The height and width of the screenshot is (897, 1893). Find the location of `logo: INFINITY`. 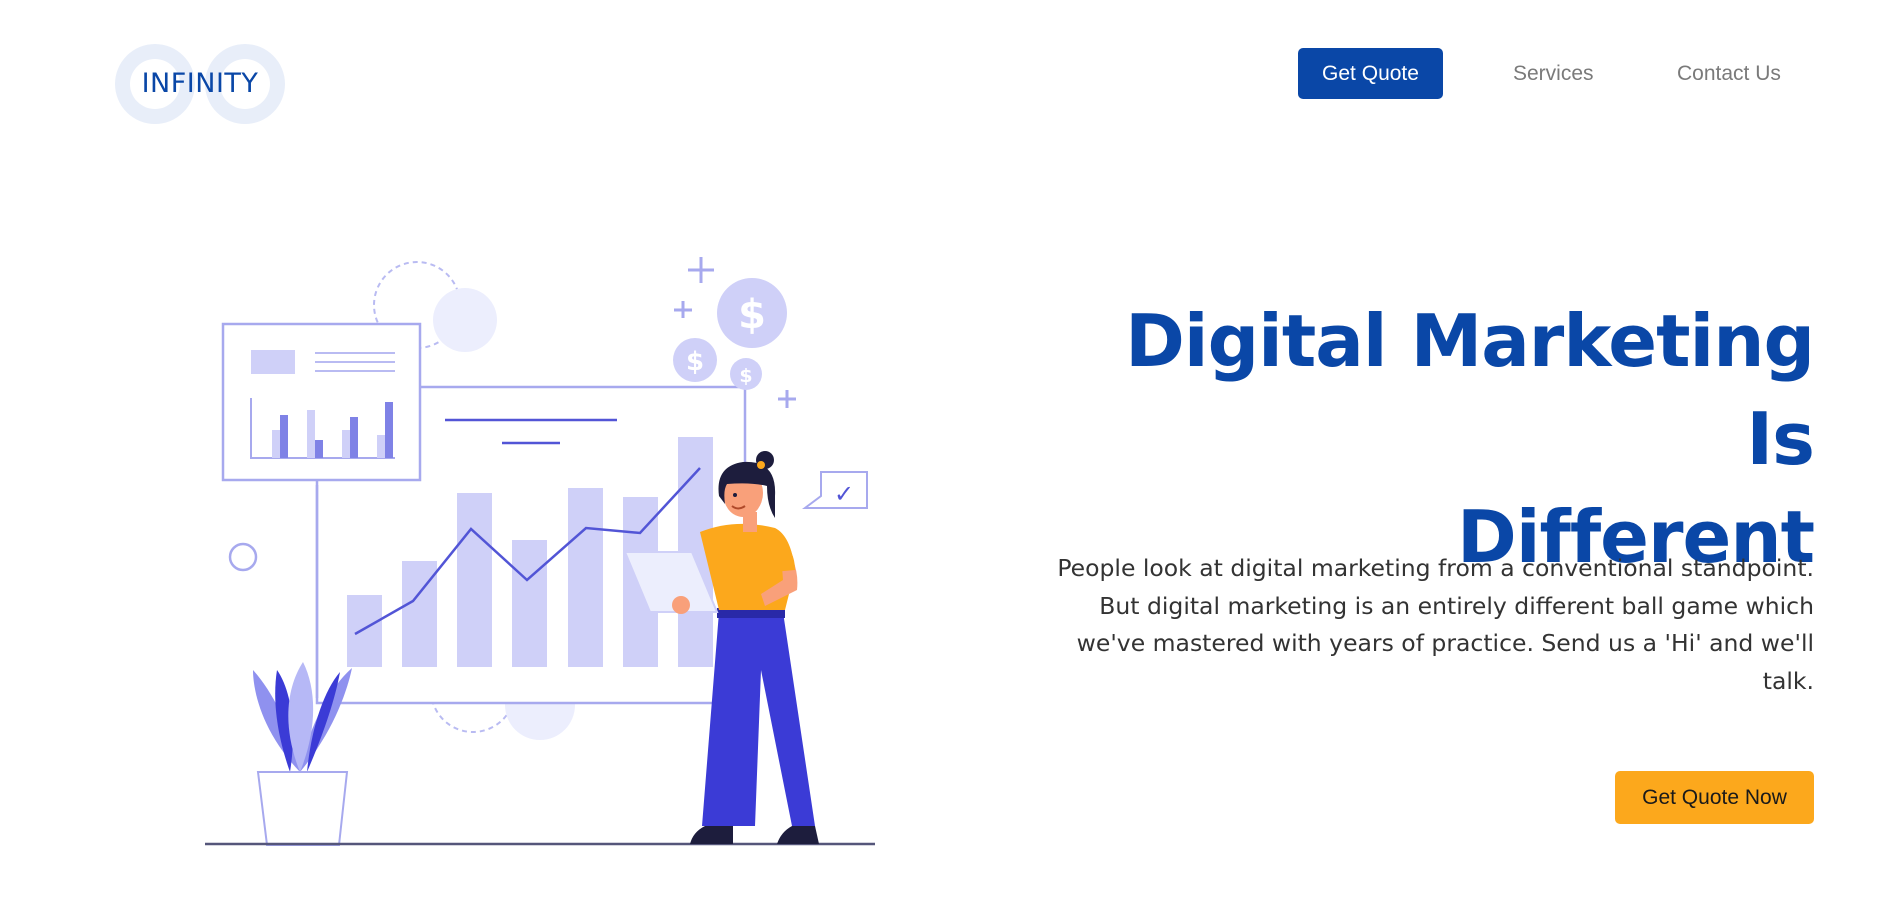

logo: INFINITY is located at coordinates (200, 84).